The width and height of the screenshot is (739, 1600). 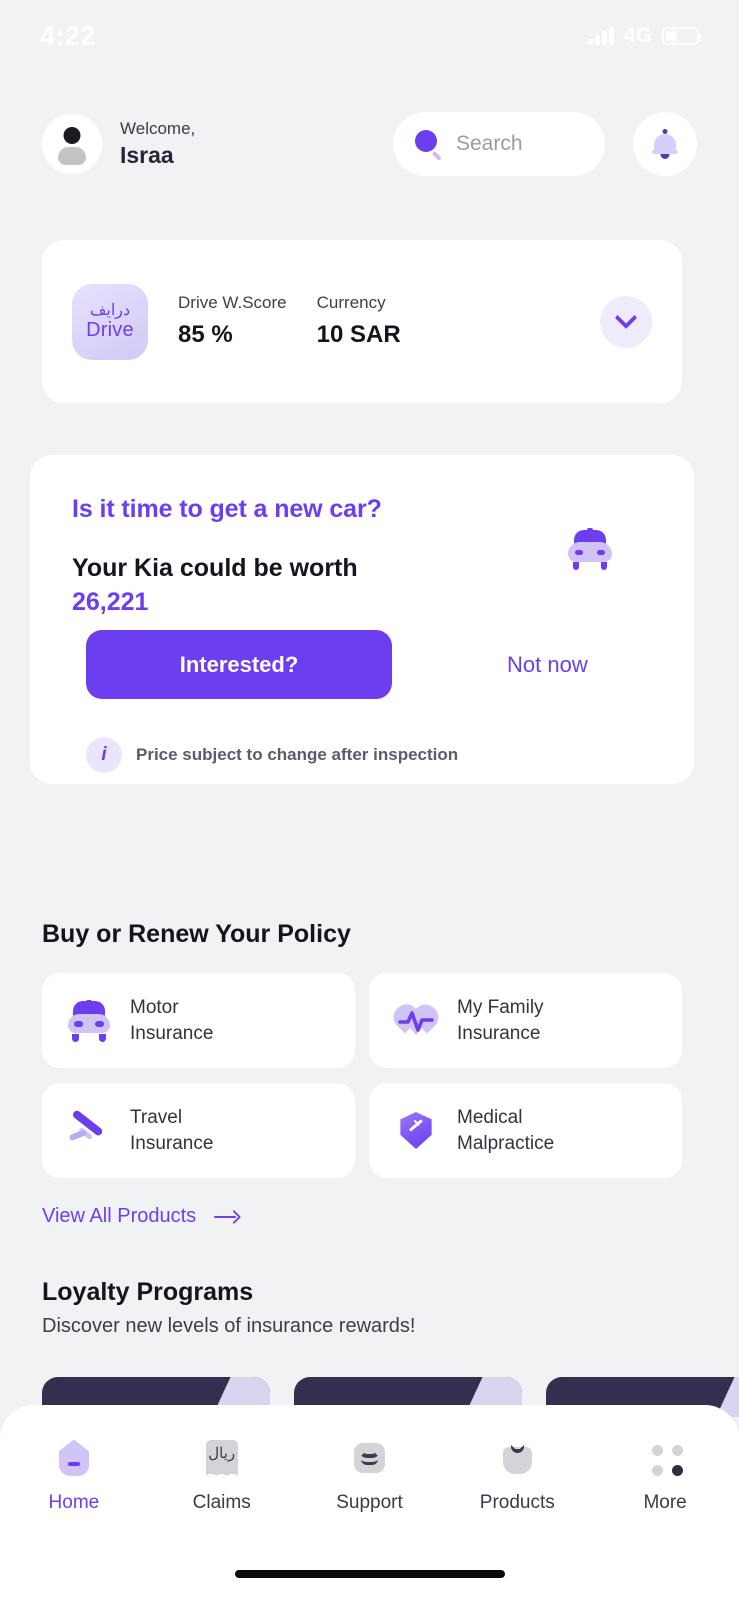 What do you see at coordinates (148, 1292) in the screenshot?
I see `loyalty-section-title: Loyalty Programs` at bounding box center [148, 1292].